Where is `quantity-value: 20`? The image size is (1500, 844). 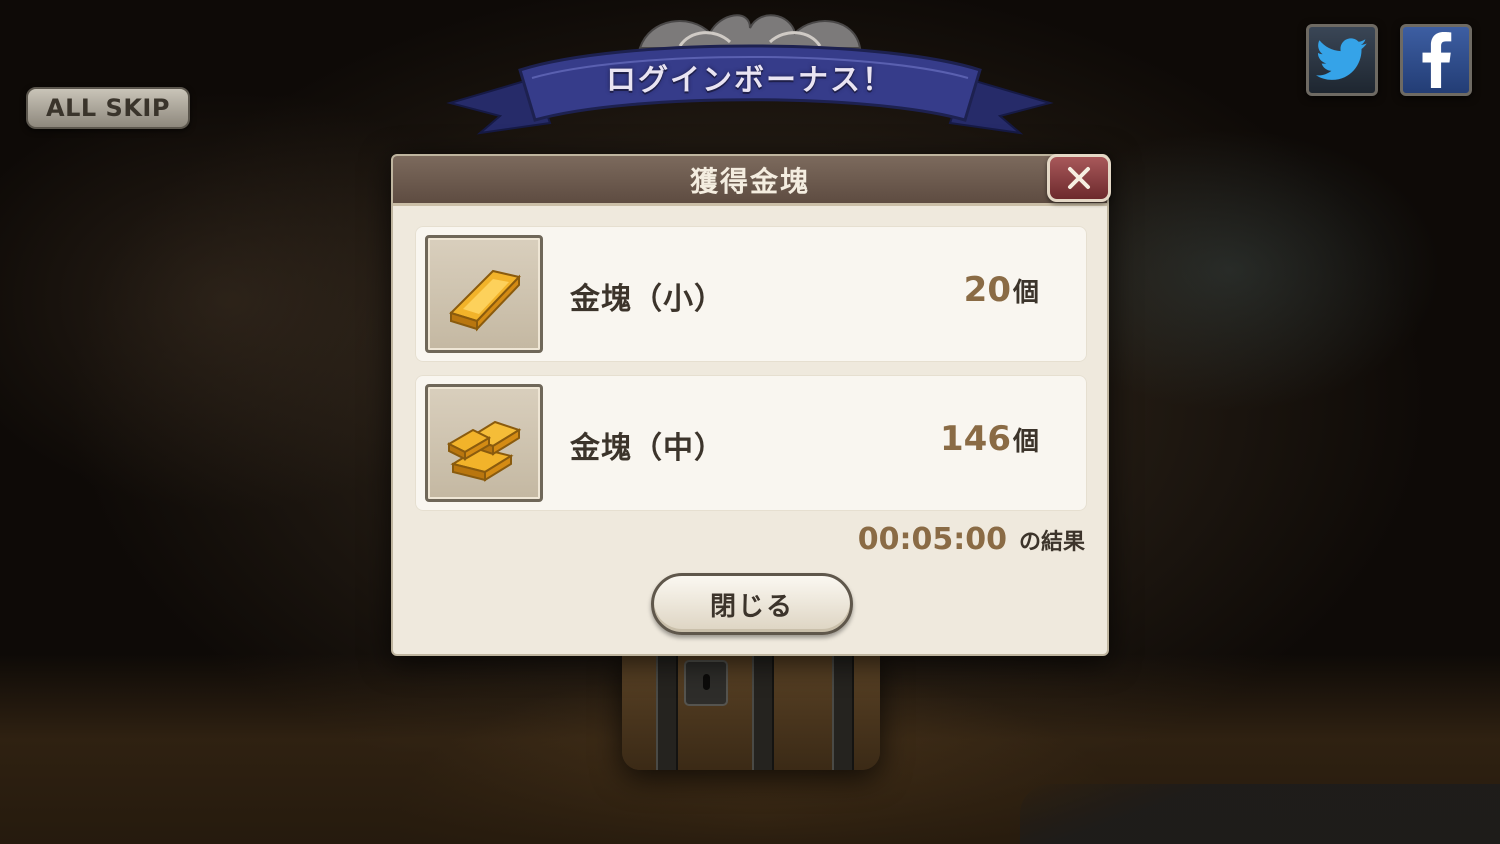 quantity-value: 20 is located at coordinates (987, 290).